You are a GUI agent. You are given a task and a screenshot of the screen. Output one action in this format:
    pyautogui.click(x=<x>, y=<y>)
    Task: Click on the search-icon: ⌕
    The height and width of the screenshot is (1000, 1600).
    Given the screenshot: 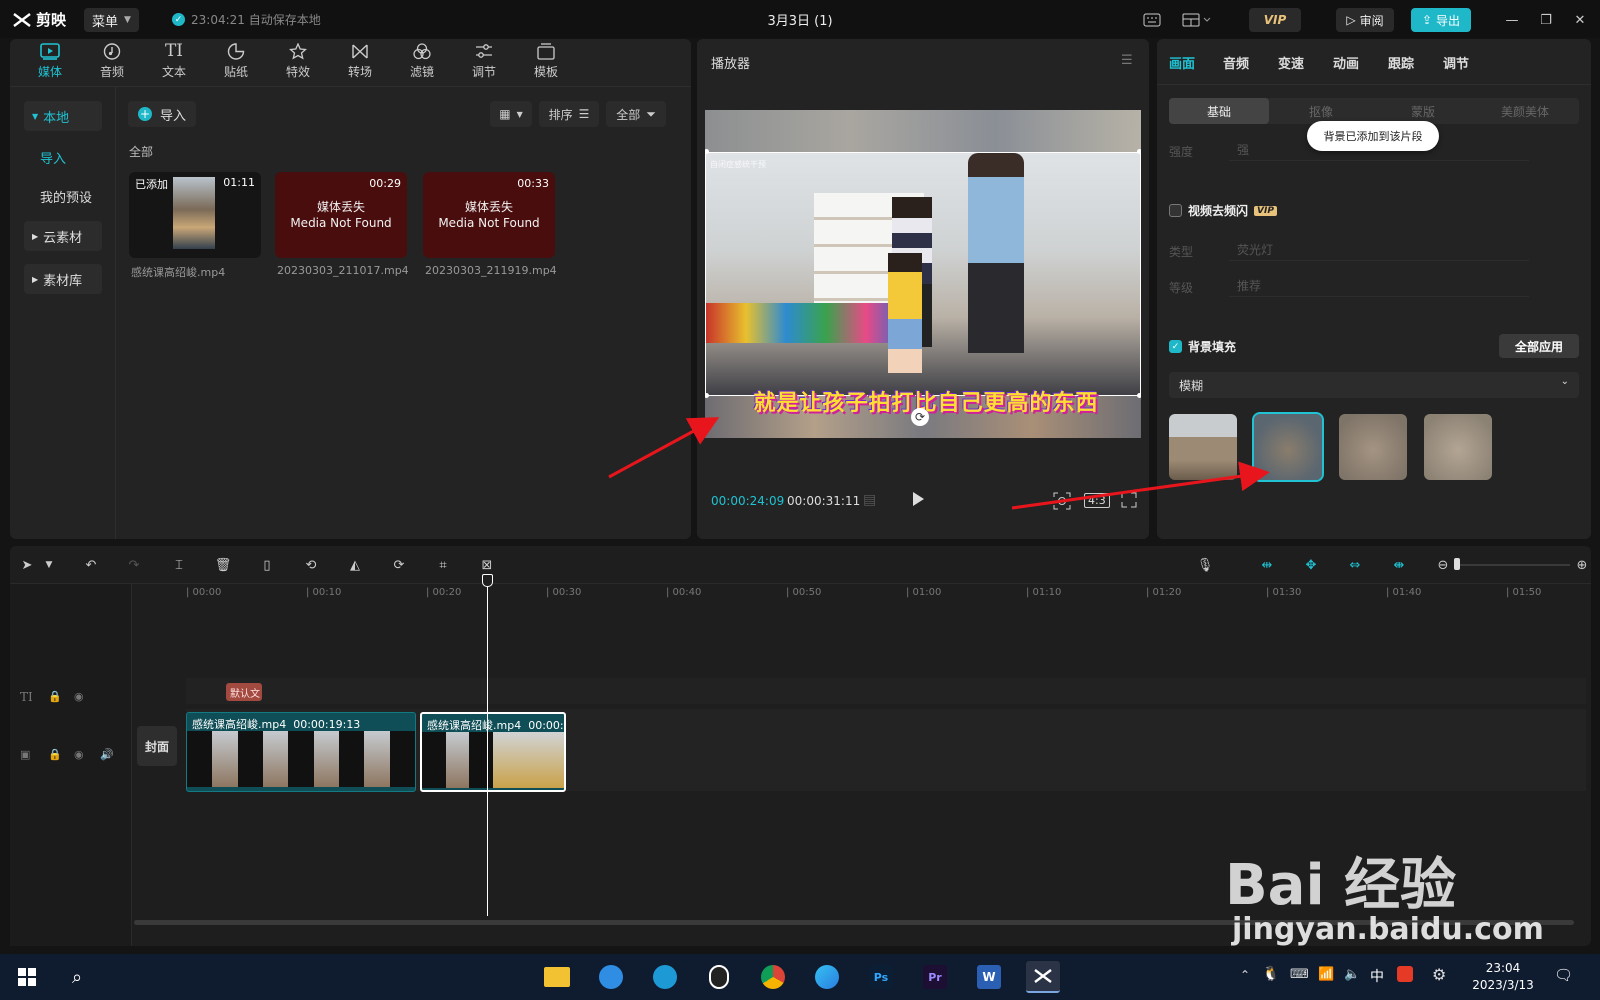 What is the action you would take?
    pyautogui.click(x=77, y=977)
    